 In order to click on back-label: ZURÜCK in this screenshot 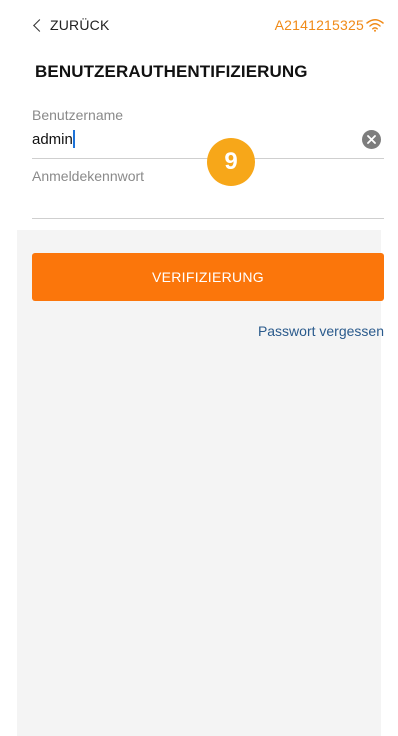, I will do `click(80, 25)`.